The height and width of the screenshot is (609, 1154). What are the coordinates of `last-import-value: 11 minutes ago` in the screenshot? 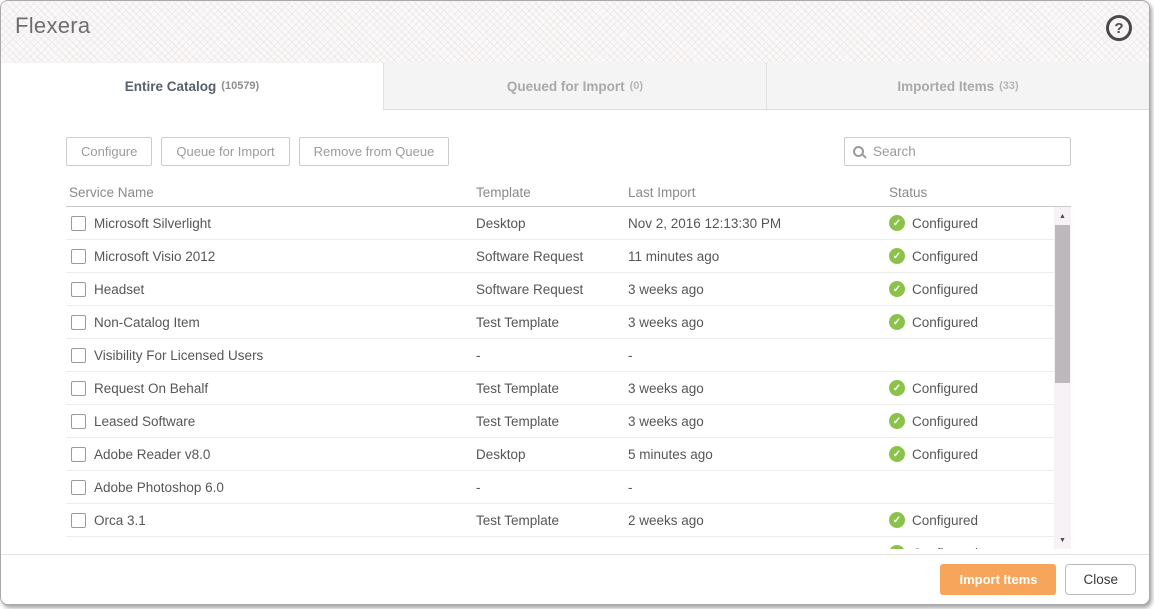 It's located at (674, 256).